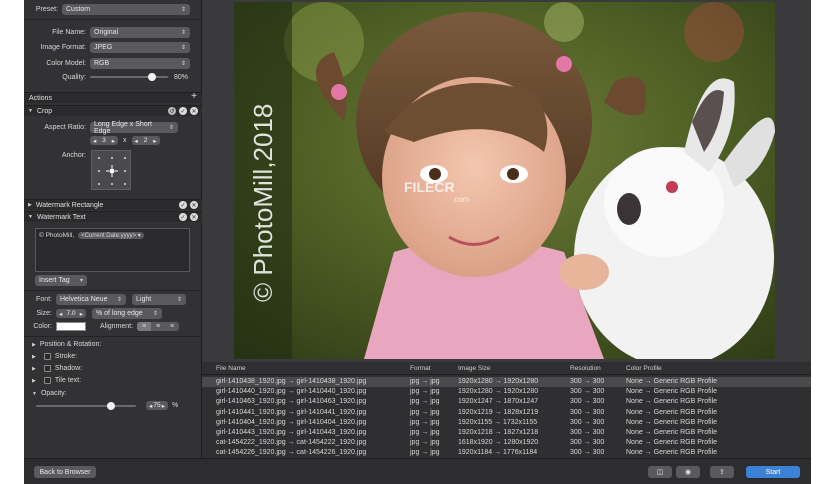 The height and width of the screenshot is (484, 836). What do you see at coordinates (139, 236) in the screenshot?
I see `chevron-down-icon: ▾` at bounding box center [139, 236].